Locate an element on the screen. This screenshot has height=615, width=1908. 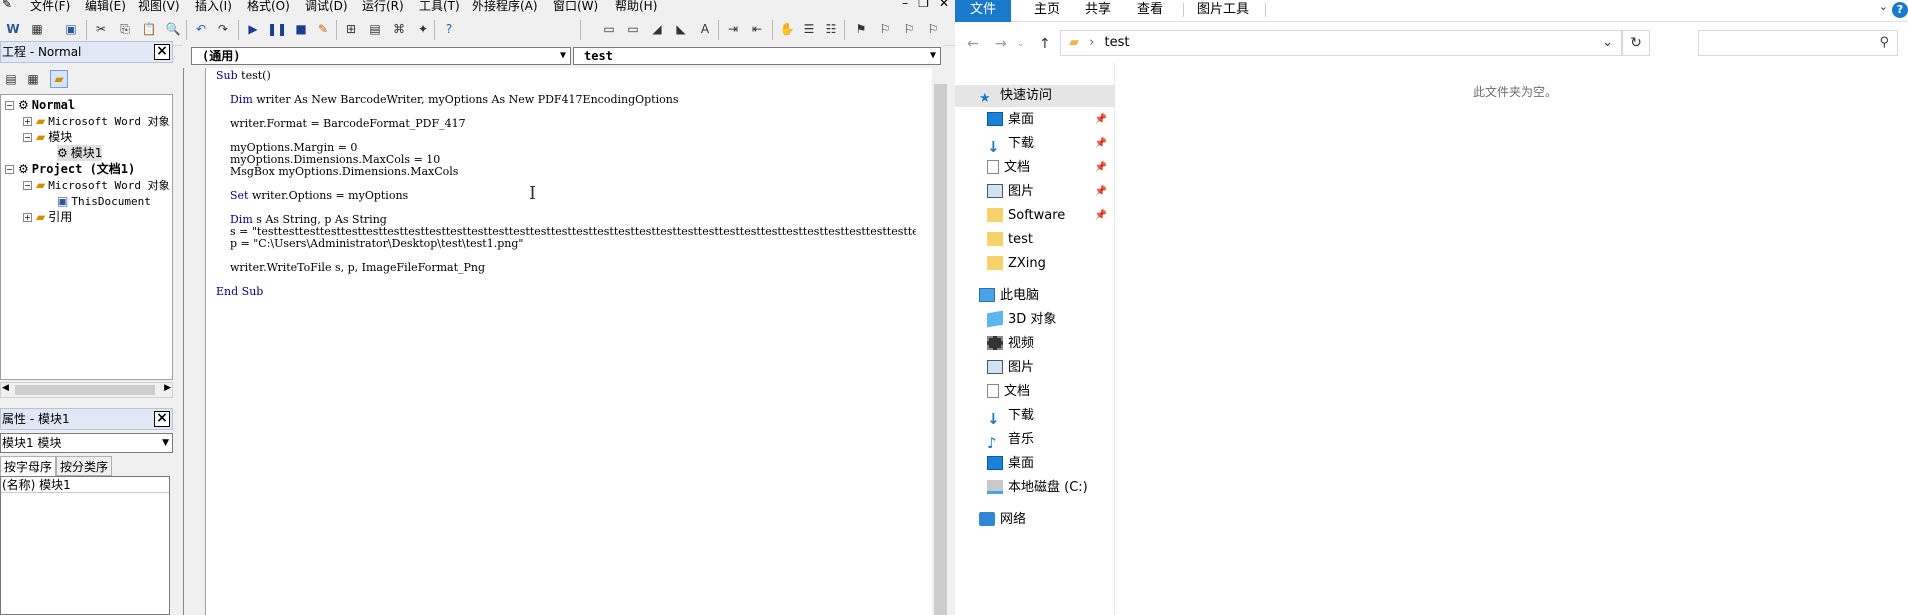
nav-music: ♪ 音乐 is located at coordinates (1035, 440).